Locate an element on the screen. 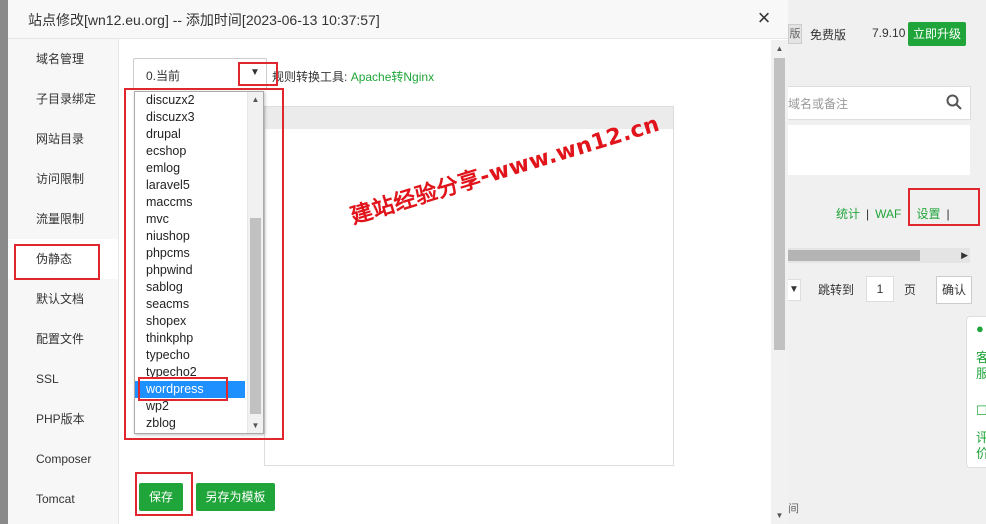 This screenshot has height=524, width=986. save-button: 保存 is located at coordinates (161, 497).